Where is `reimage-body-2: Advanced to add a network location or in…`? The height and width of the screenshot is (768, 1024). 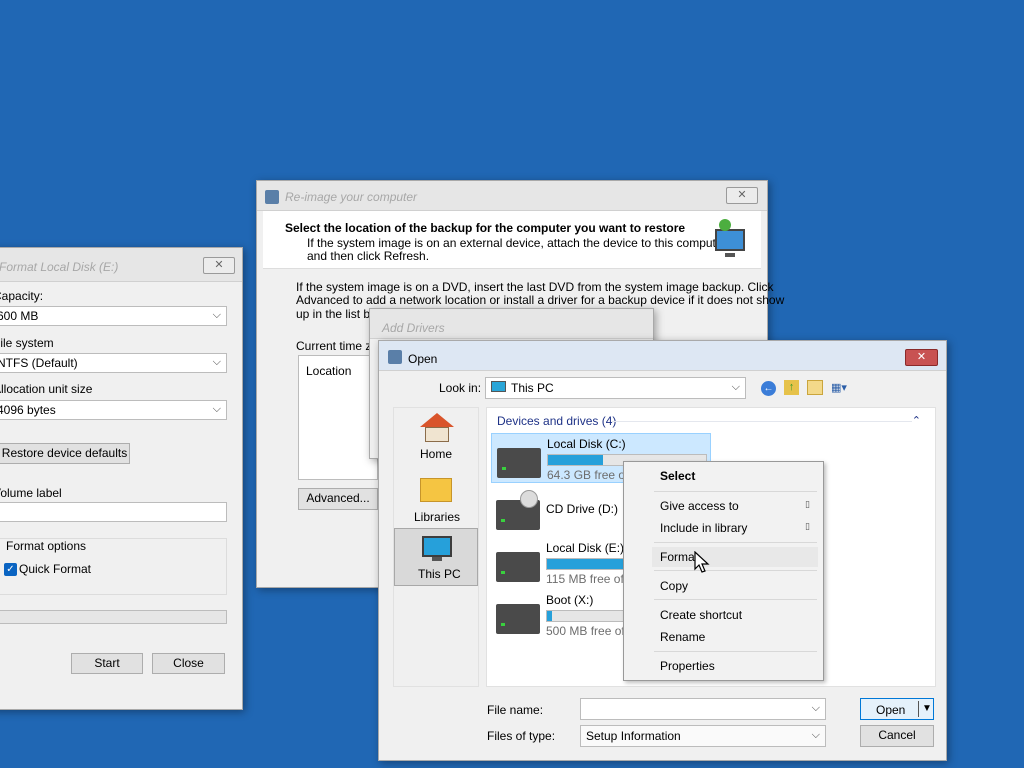 reimage-body-2: Advanced to add a network location or in… is located at coordinates (540, 300).